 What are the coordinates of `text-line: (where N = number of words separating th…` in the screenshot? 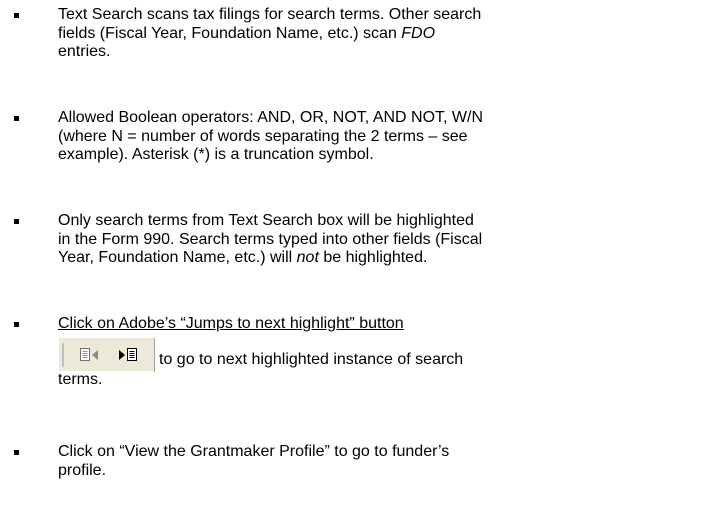 It's located at (263, 136).